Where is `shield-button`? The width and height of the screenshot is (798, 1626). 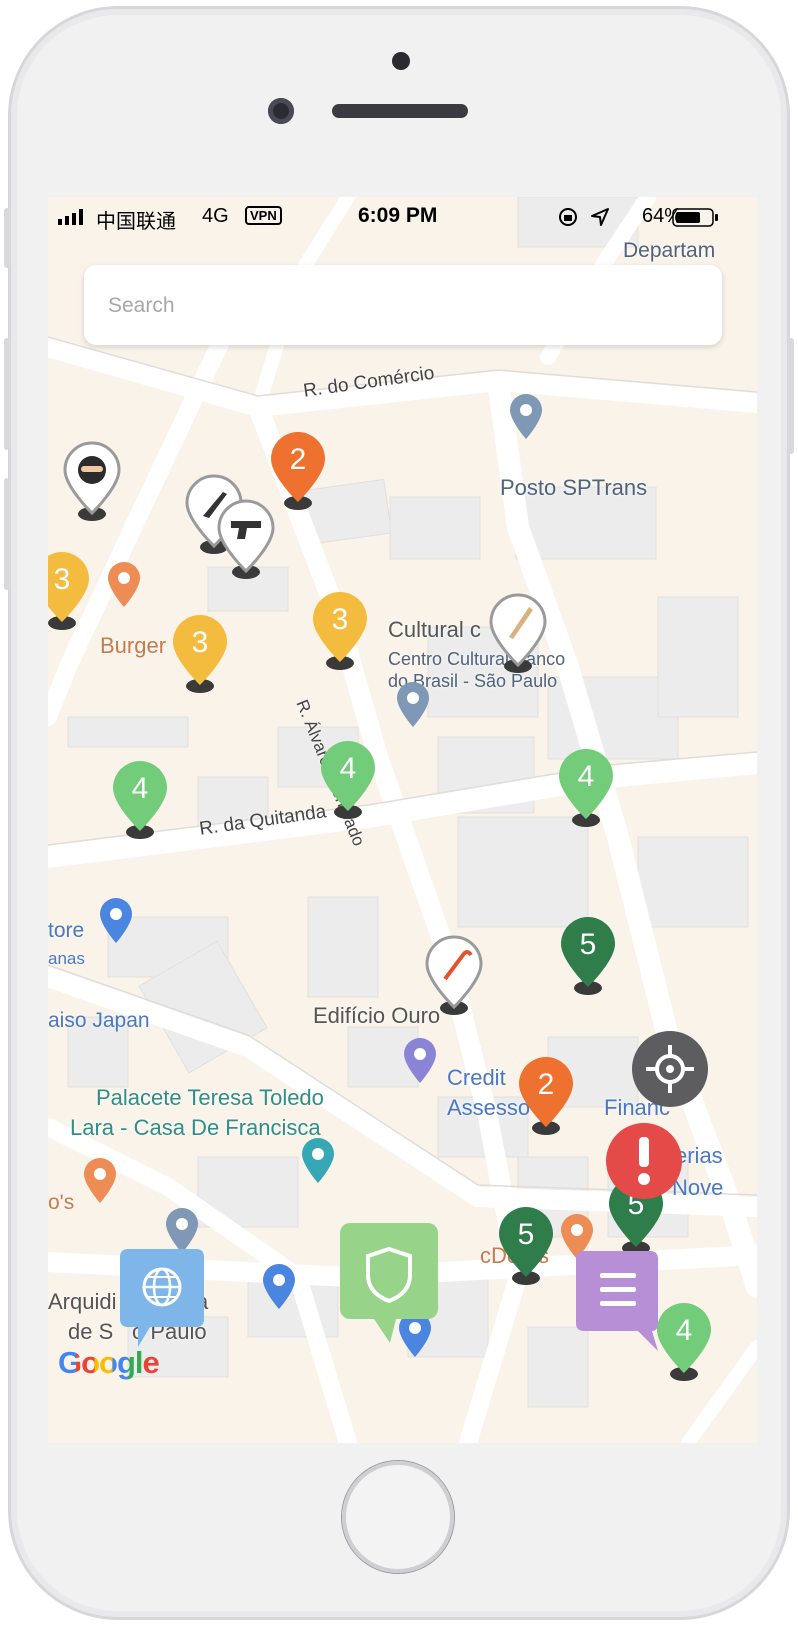
shield-button is located at coordinates (390, 1283).